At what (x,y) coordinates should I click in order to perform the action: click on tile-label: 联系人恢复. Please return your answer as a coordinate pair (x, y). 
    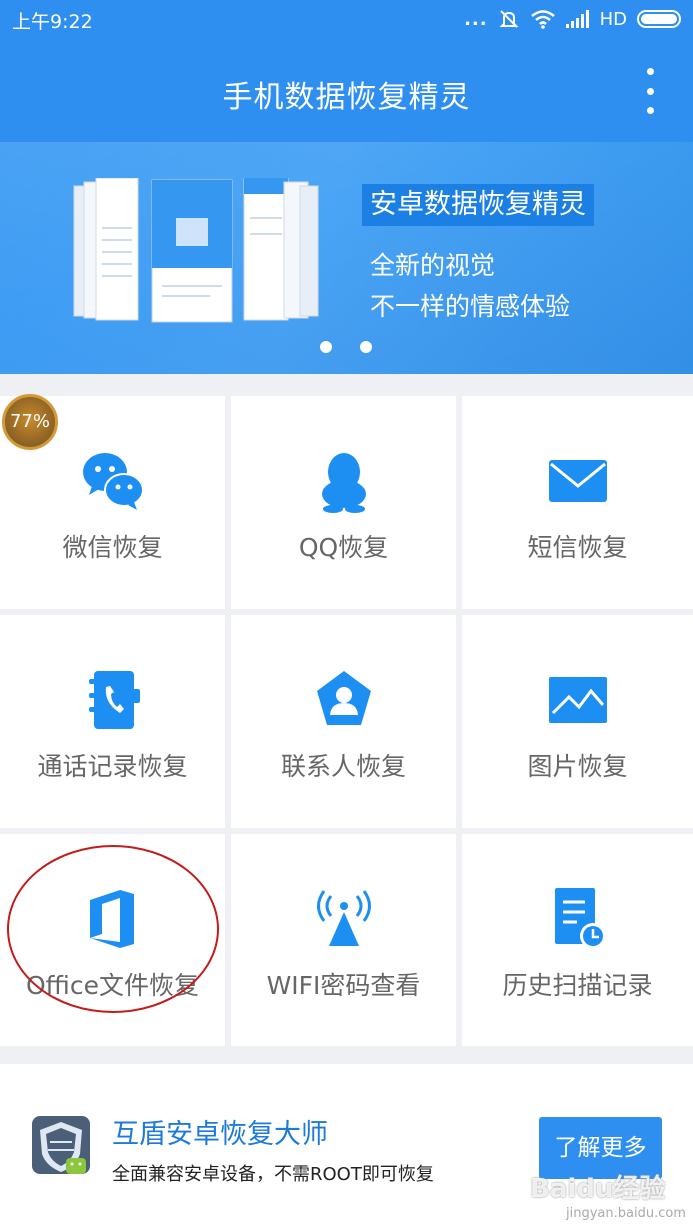
    Looking at the image, I should click on (343, 766).